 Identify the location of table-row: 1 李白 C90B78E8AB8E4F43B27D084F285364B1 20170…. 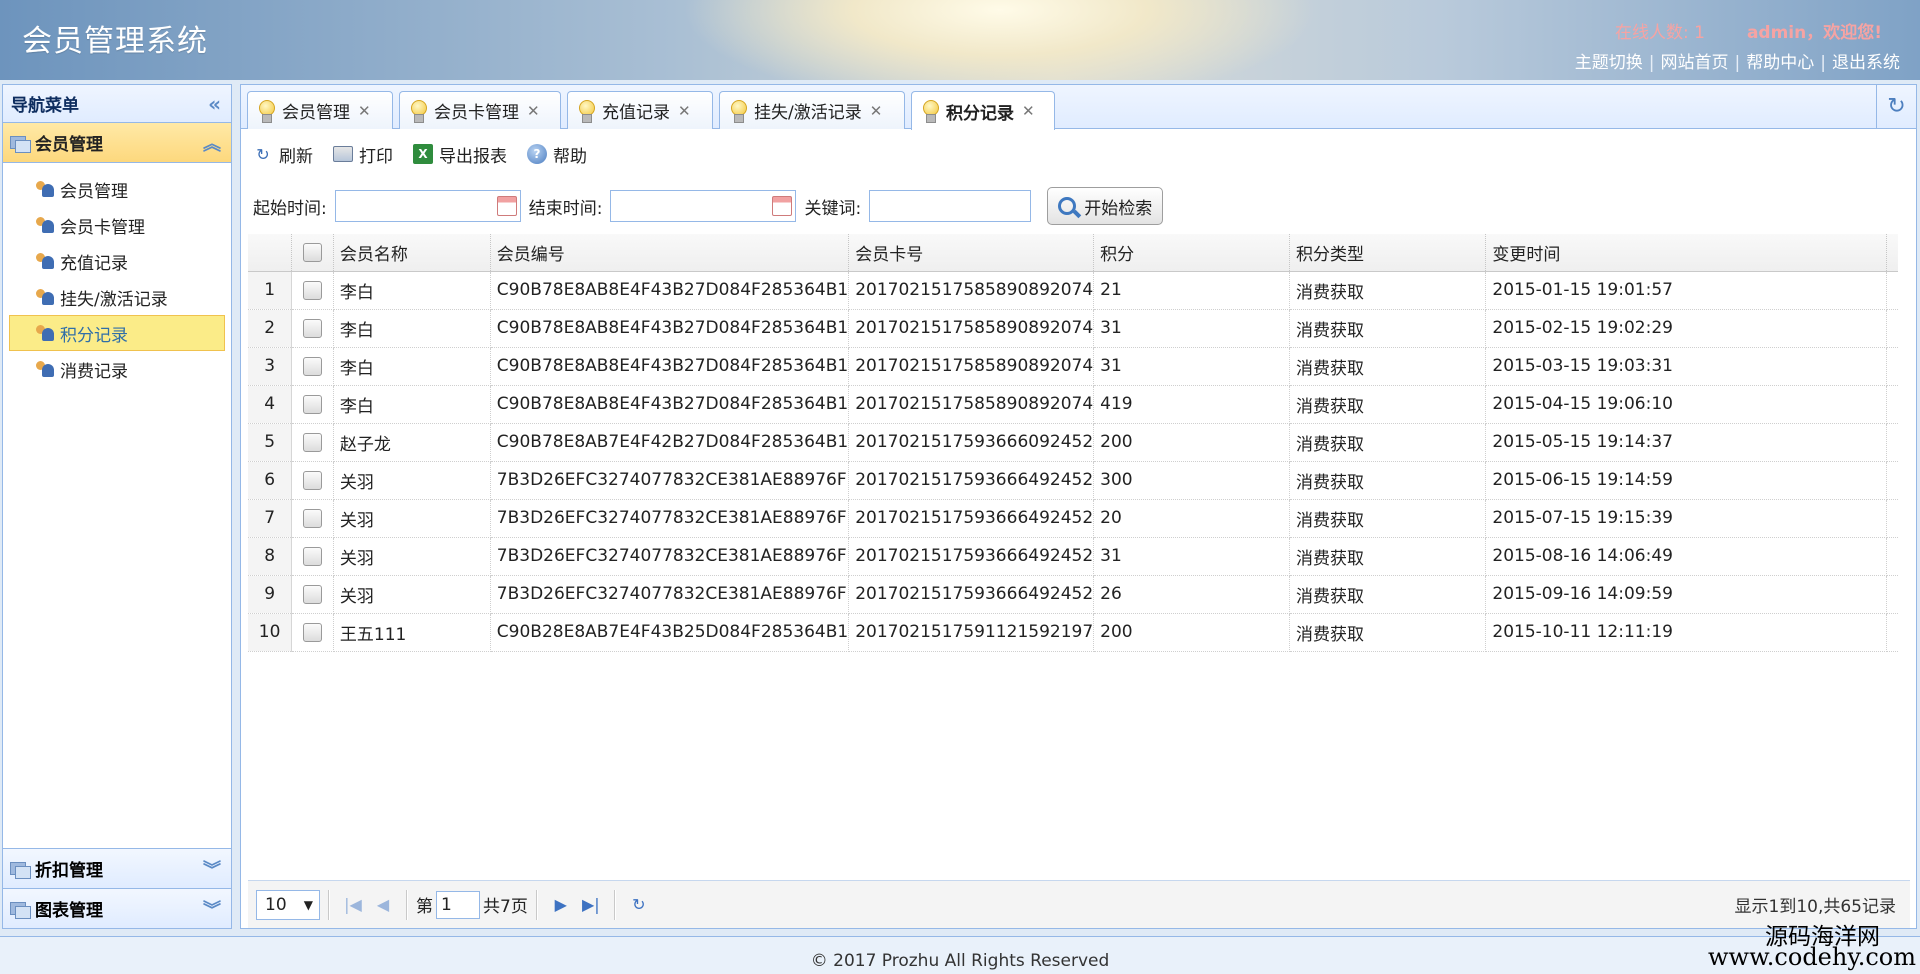
(1073, 290).